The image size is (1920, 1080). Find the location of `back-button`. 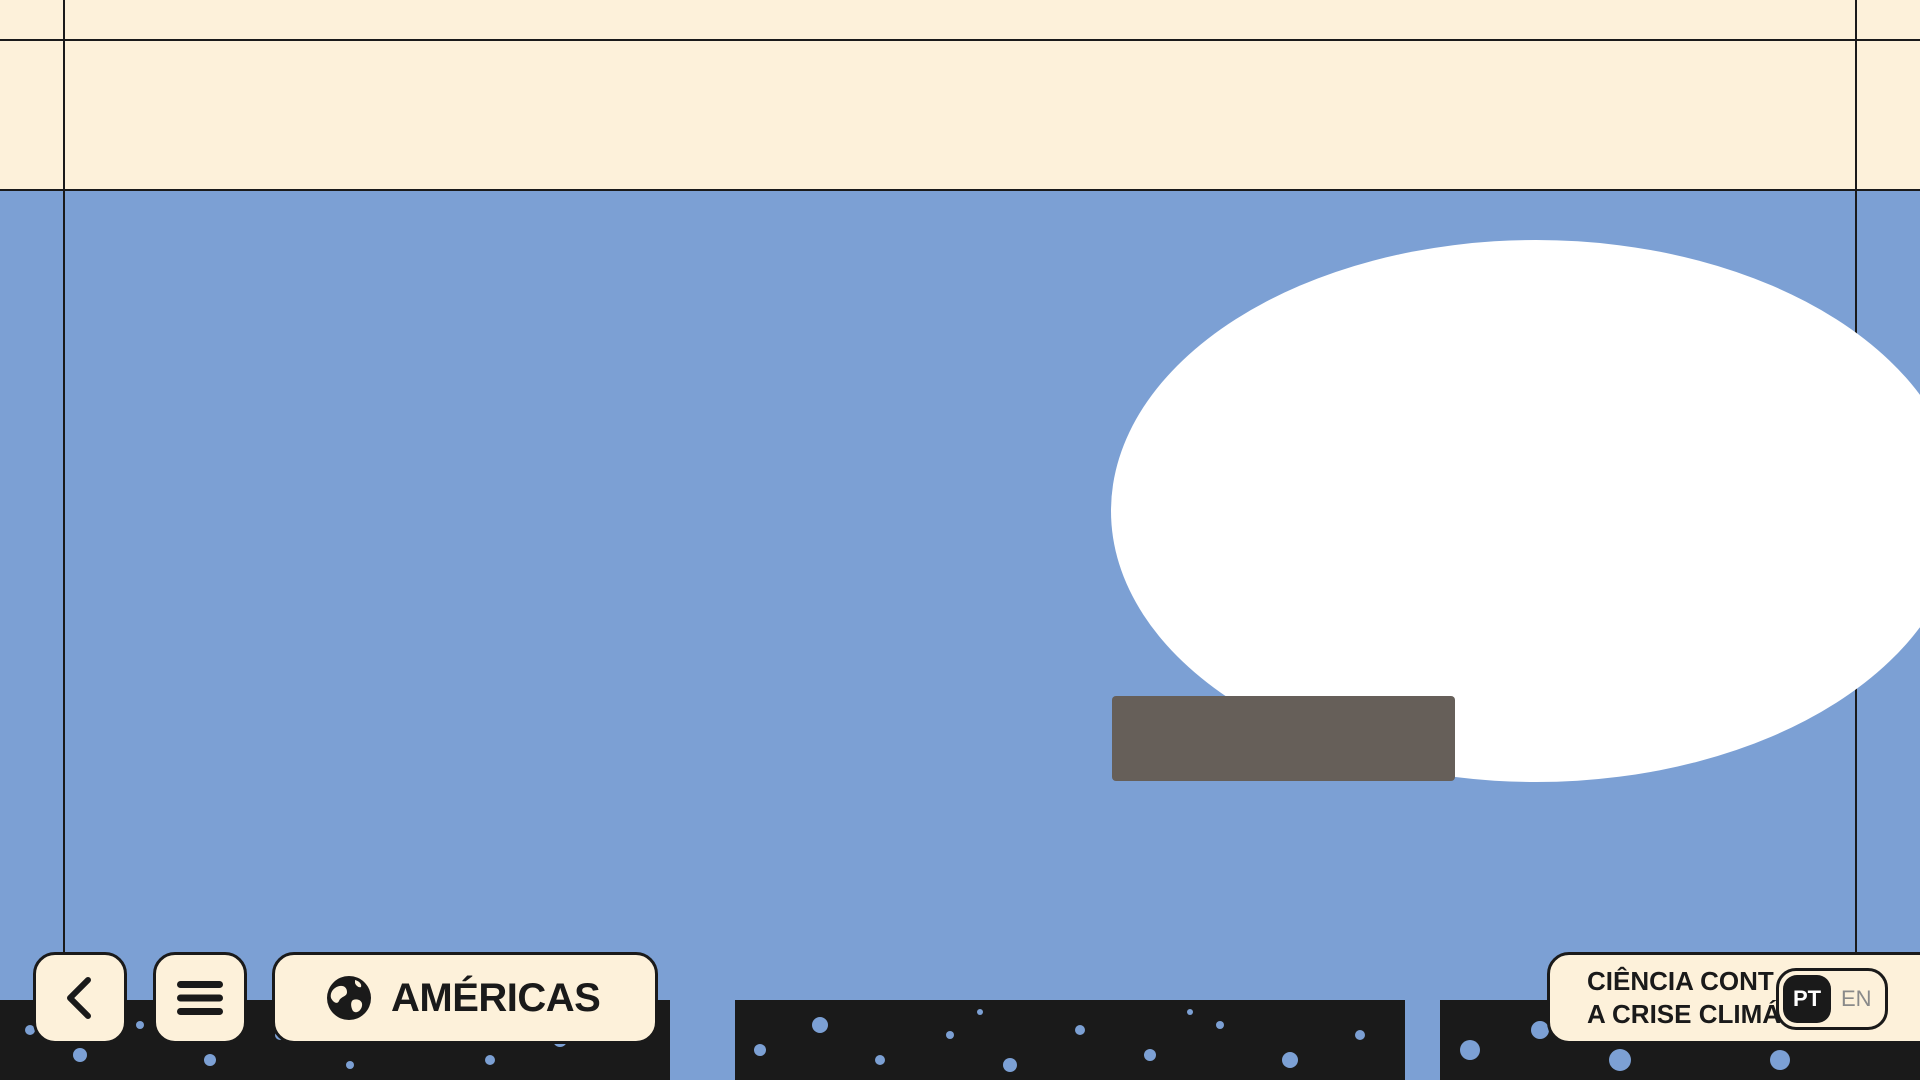

back-button is located at coordinates (80, 998).